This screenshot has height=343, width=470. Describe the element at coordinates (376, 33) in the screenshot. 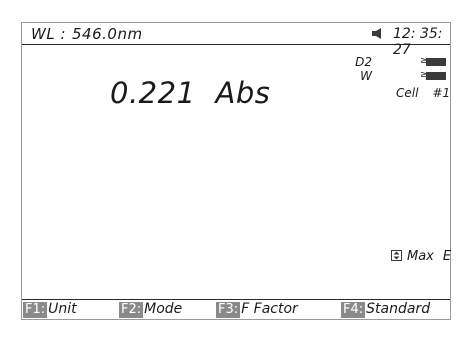

I see `speaker-icon` at that location.